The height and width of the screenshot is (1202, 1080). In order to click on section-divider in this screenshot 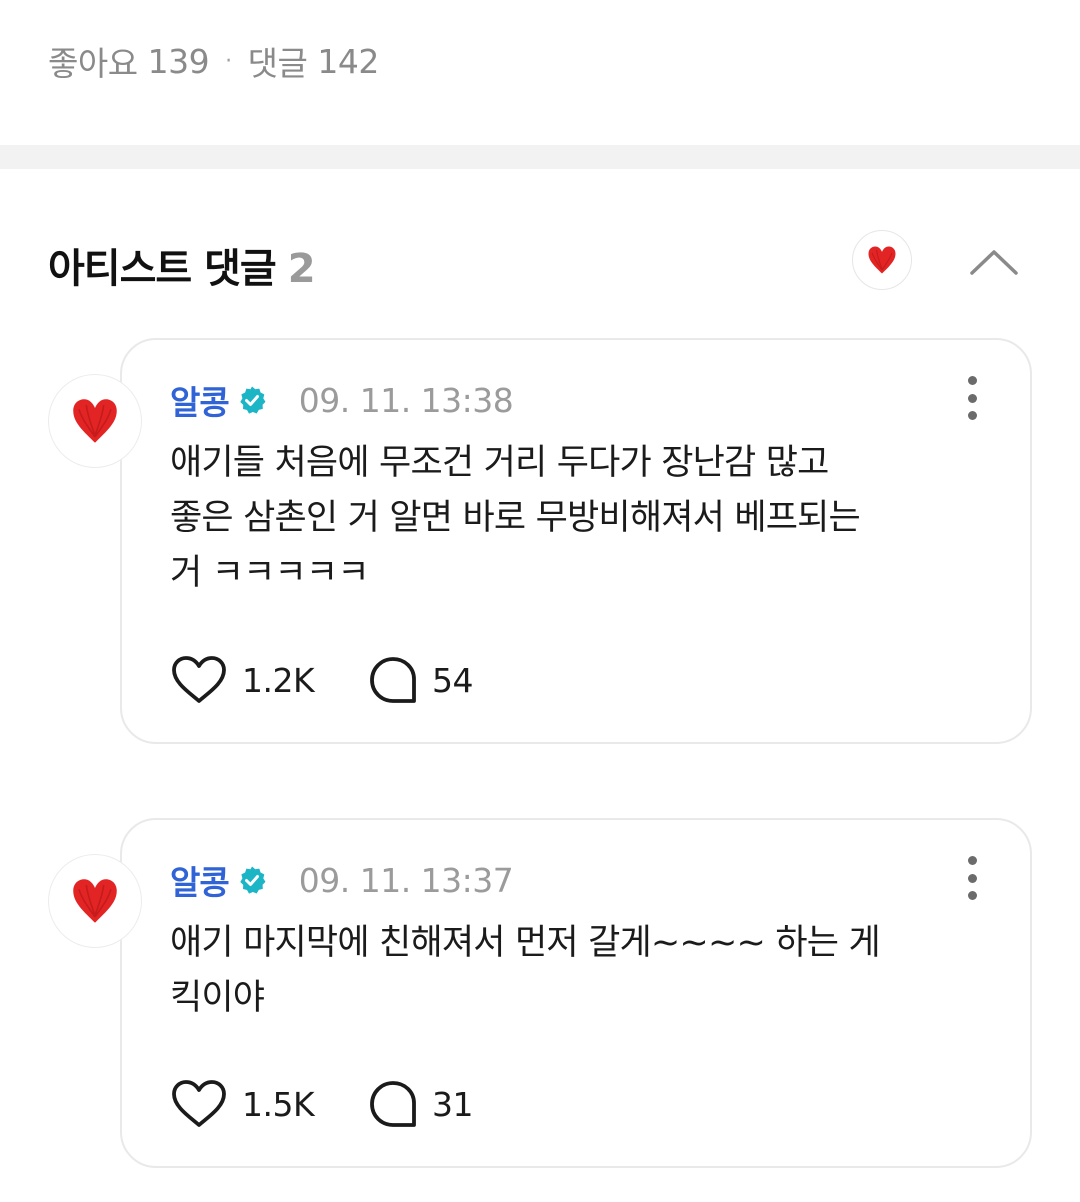, I will do `click(540, 157)`.